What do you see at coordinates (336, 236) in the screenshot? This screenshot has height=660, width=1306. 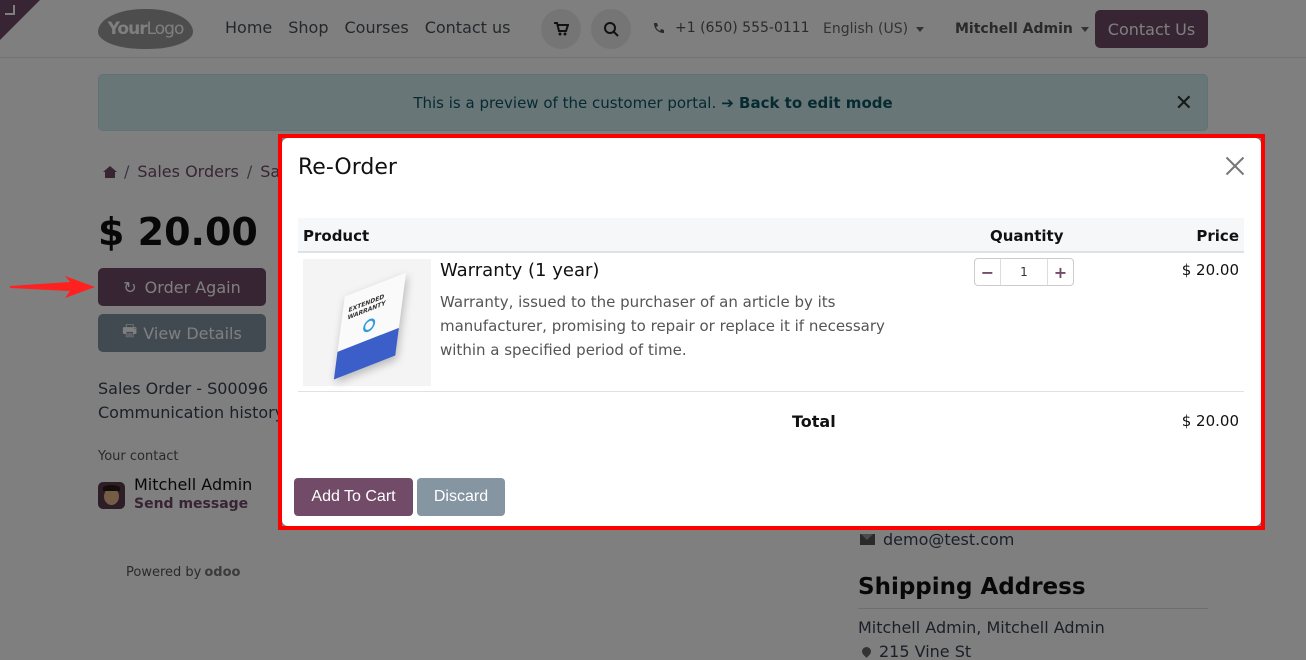 I see `column-product: Product` at bounding box center [336, 236].